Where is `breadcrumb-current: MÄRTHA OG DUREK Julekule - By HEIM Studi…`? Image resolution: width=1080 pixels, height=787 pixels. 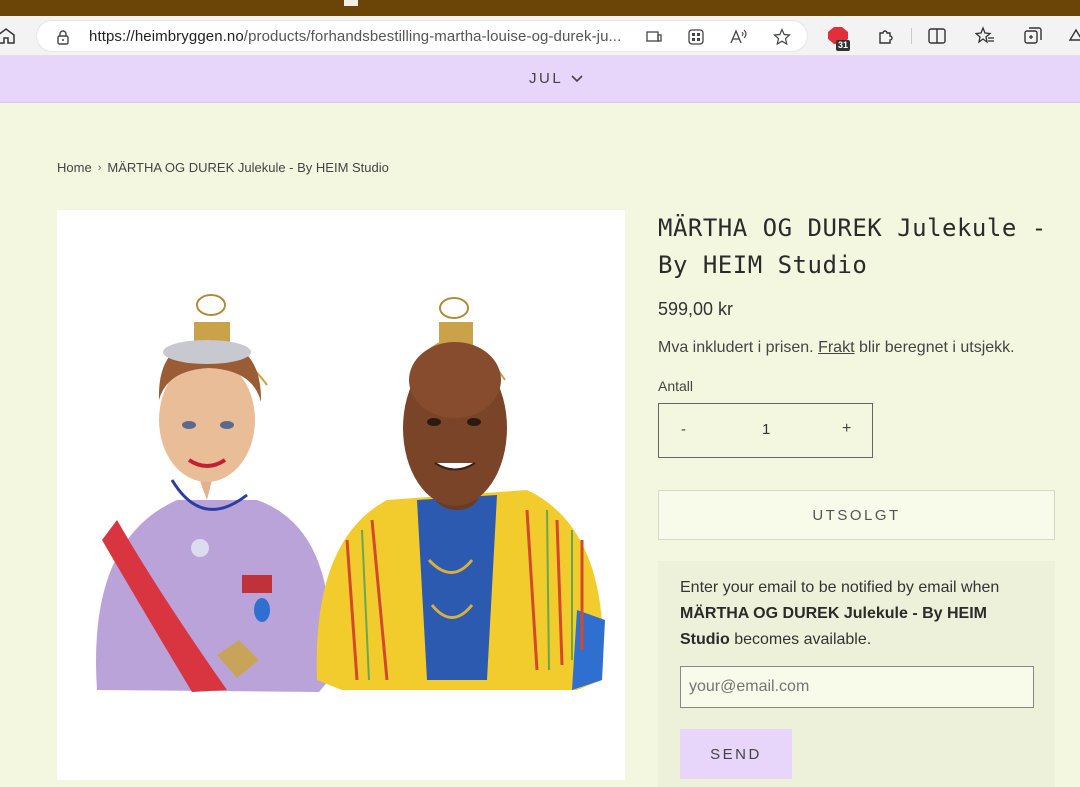 breadcrumb-current: MÄRTHA OG DUREK Julekule - By HEIM Studi… is located at coordinates (248, 167).